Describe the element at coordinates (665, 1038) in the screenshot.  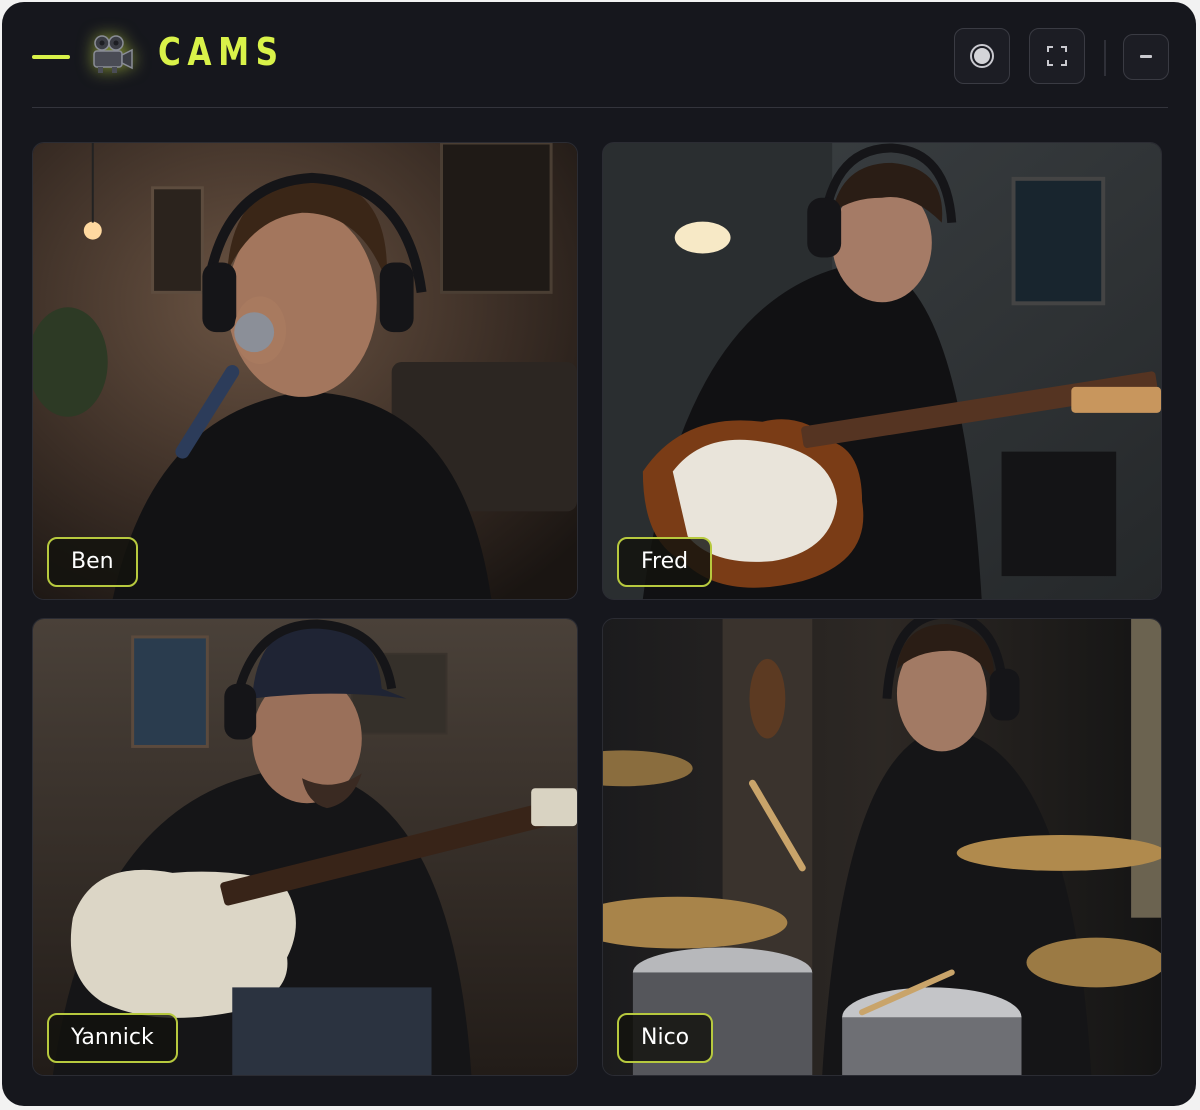
I see `participant-name-tag: Nico` at that location.